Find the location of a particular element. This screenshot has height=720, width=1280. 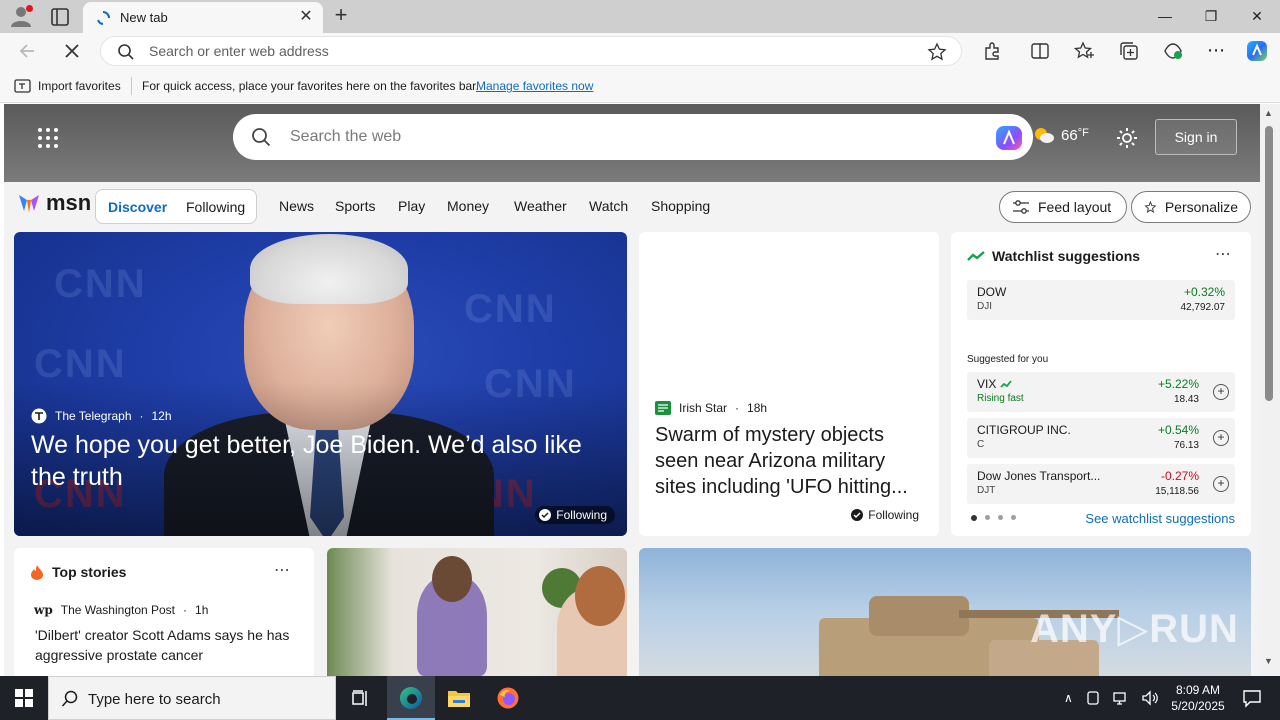

hero-following-badge: Following is located at coordinates (575, 515).